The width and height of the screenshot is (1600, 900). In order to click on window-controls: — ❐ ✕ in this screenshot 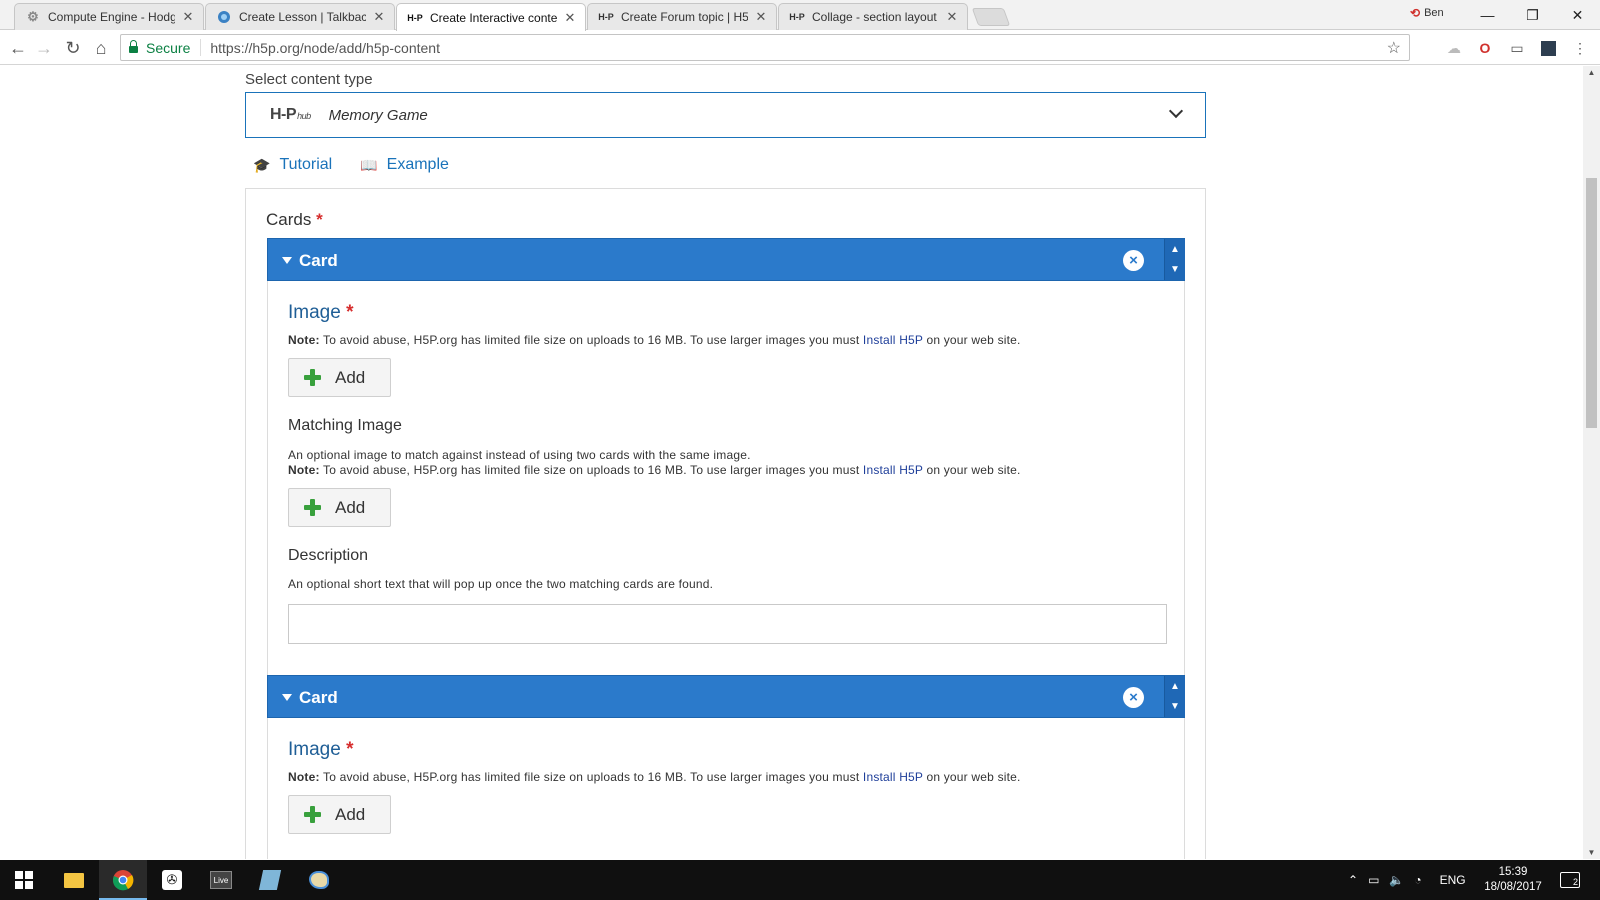, I will do `click(1532, 15)`.